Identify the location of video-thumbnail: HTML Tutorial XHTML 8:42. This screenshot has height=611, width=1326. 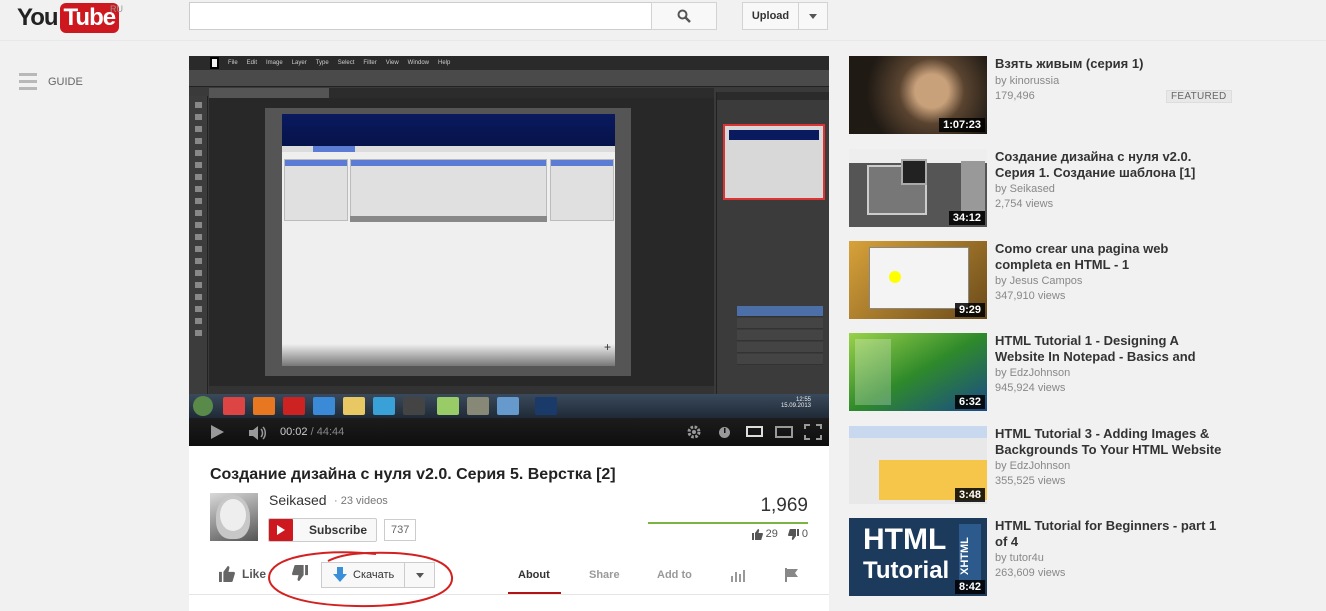
(918, 557).